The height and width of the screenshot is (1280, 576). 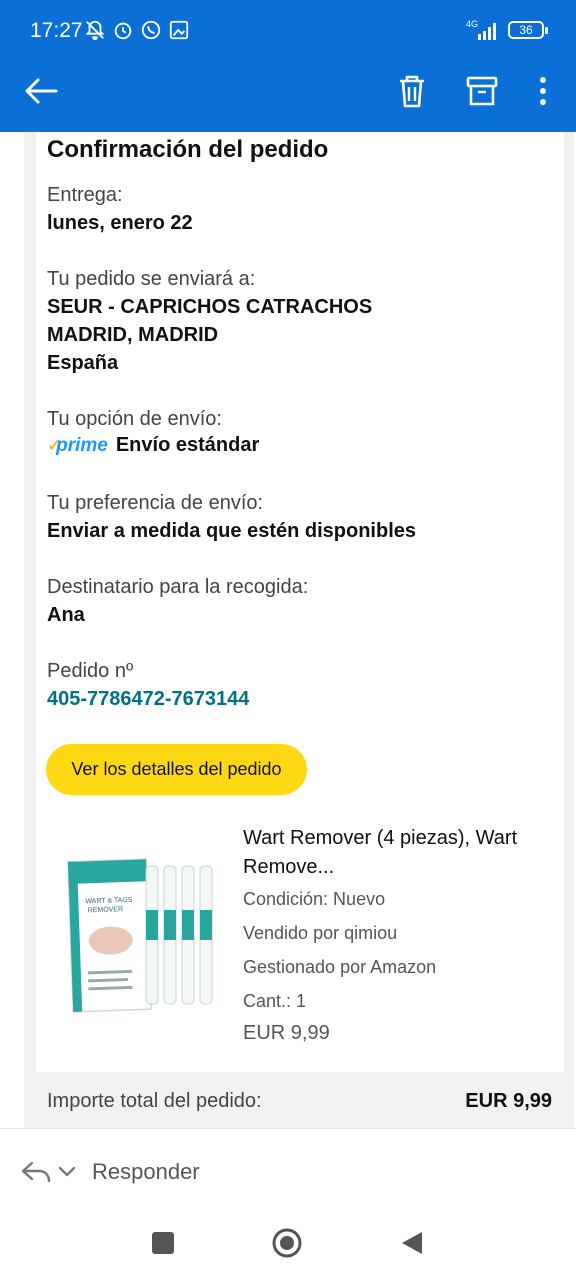 What do you see at coordinates (140, 927) in the screenshot?
I see `product-image: WART & TAGS REMOVER` at bounding box center [140, 927].